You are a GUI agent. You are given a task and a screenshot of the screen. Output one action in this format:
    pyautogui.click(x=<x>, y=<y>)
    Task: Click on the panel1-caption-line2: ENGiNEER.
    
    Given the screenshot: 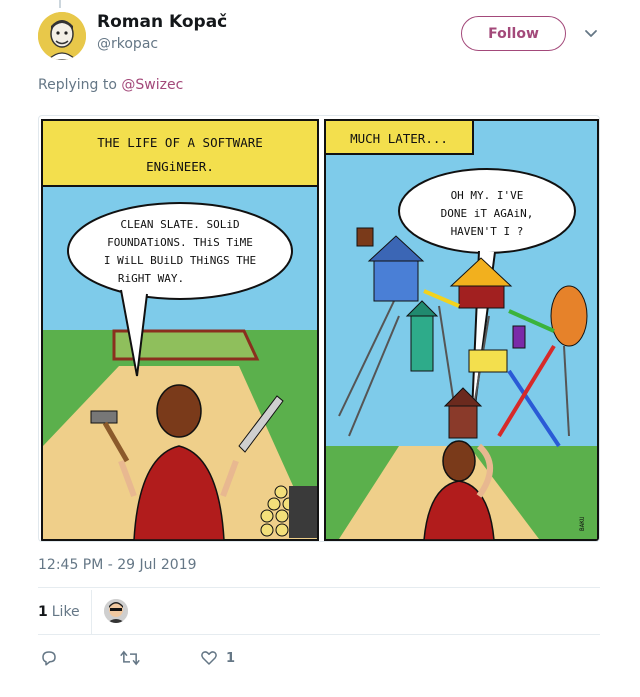 What is the action you would take?
    pyautogui.click(x=180, y=166)
    